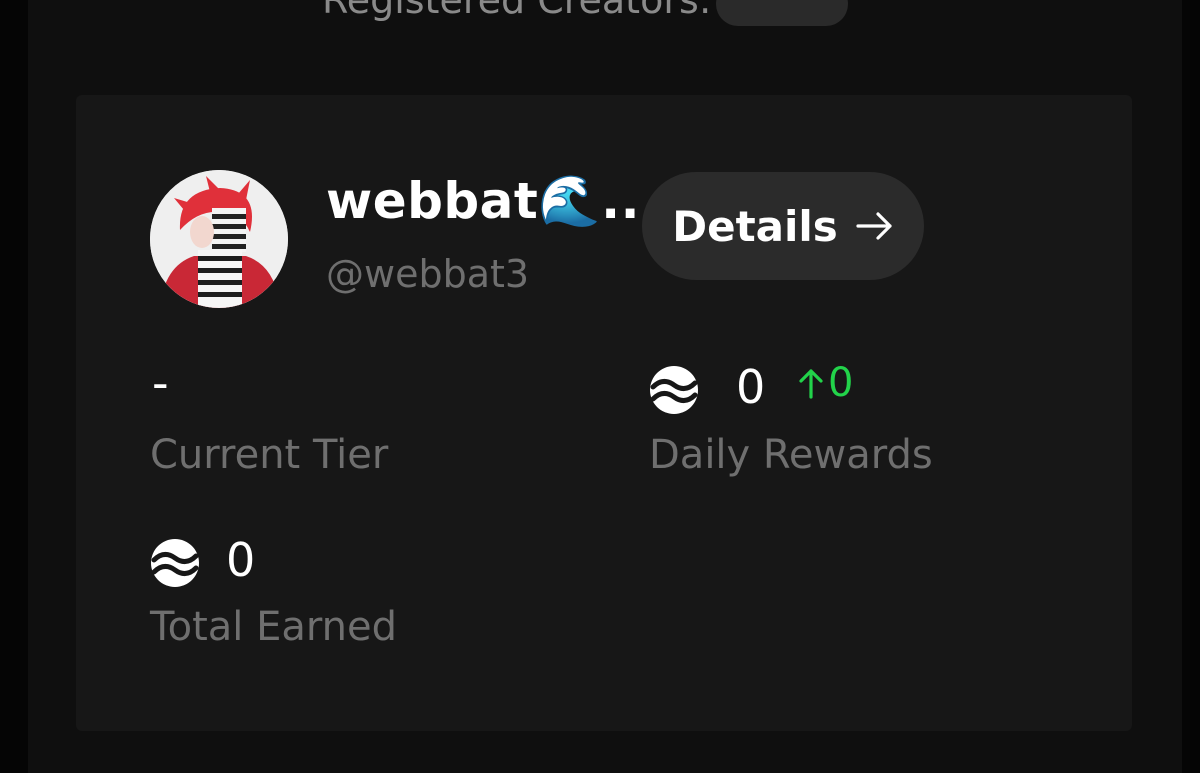  I want to click on arrow-up-icon, so click(811, 383).